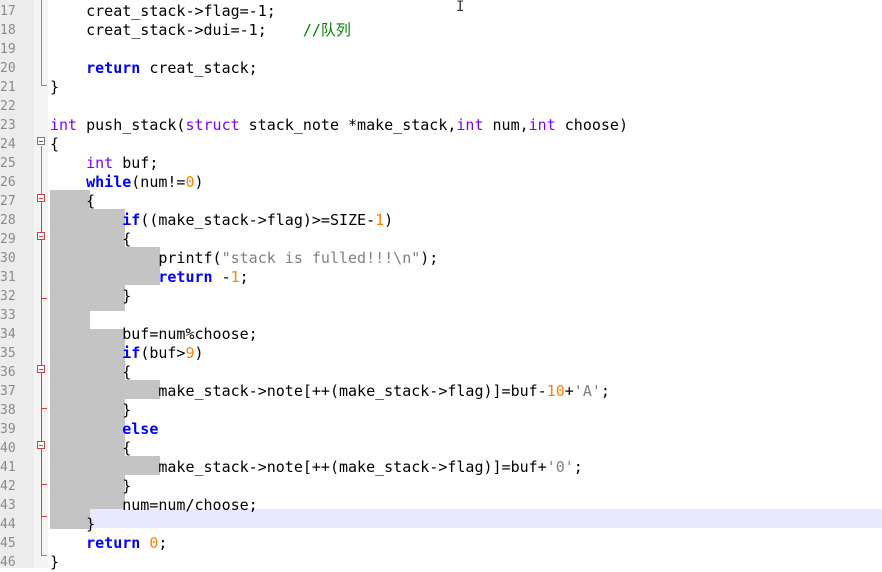  What do you see at coordinates (441, 486) in the screenshot?
I see `code-line: 42 }` at bounding box center [441, 486].